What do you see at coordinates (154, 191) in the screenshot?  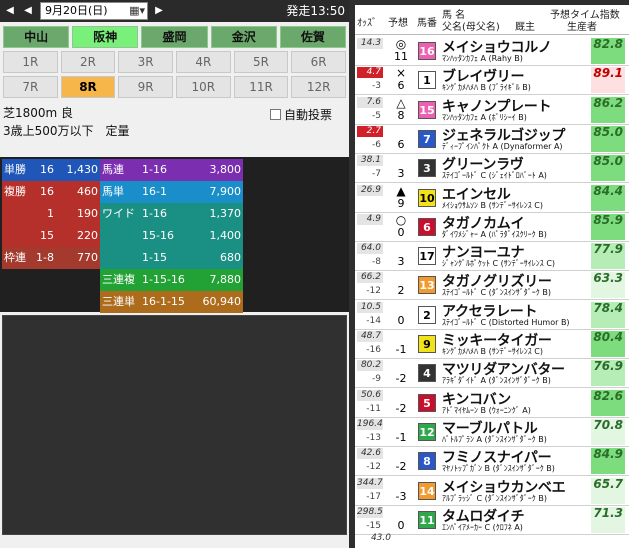 I see `umatan-num: 16-1` at bounding box center [154, 191].